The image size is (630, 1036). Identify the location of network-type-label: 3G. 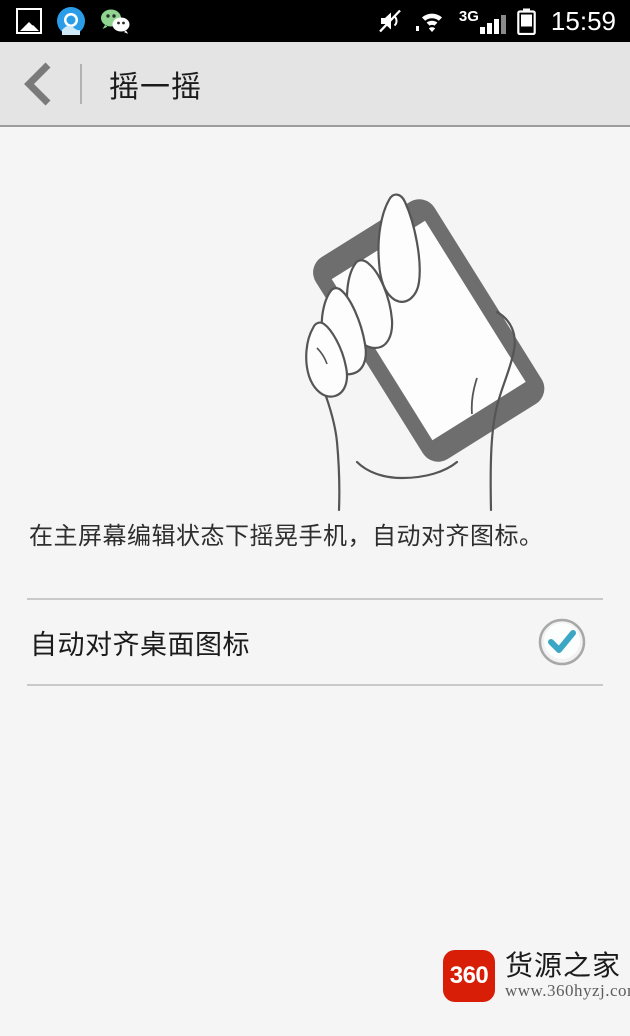
(468, 16).